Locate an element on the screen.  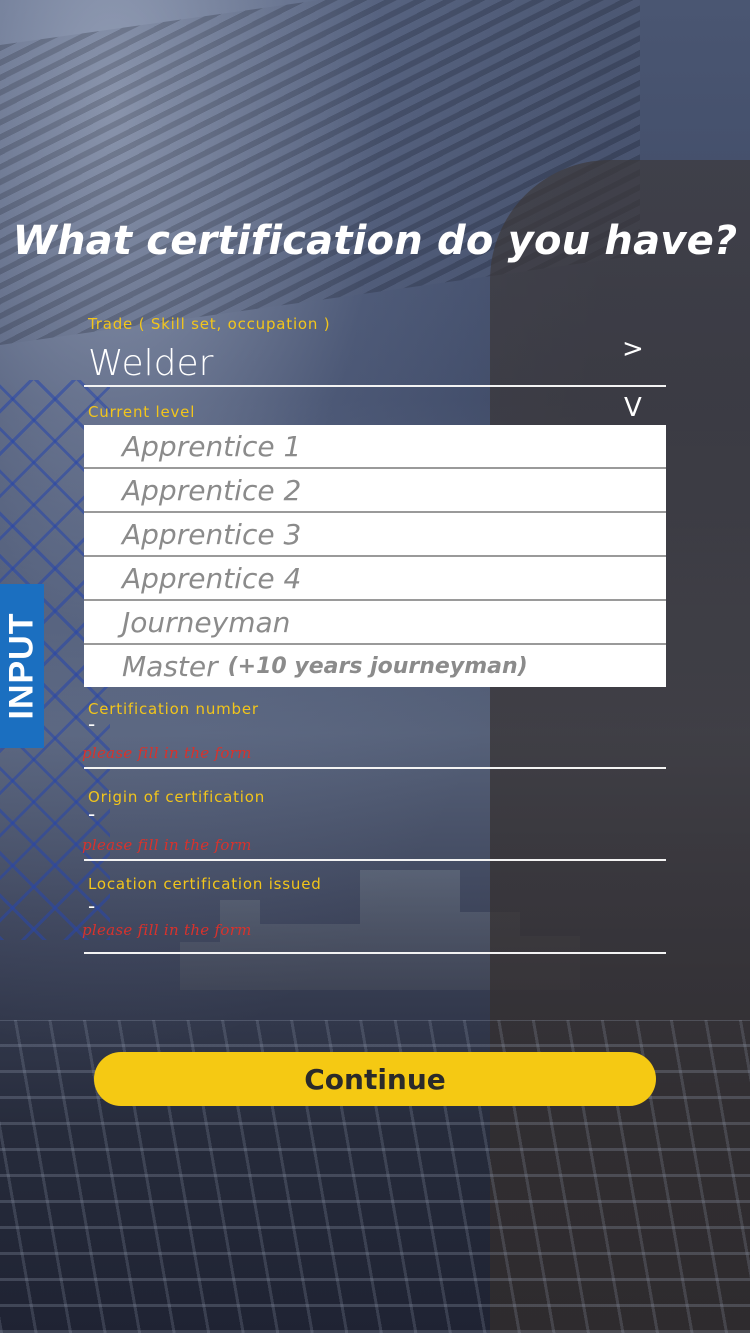
level-option-apprentice-2: Apprentice 2 is located at coordinates (375, 491).